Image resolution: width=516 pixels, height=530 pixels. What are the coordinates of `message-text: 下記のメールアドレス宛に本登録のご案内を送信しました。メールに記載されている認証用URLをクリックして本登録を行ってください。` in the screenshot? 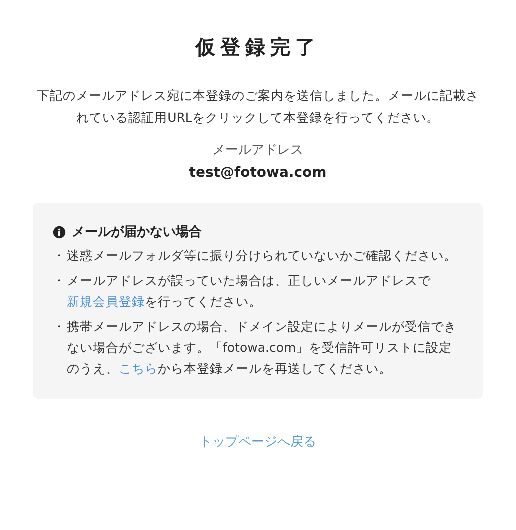 It's located at (258, 107).